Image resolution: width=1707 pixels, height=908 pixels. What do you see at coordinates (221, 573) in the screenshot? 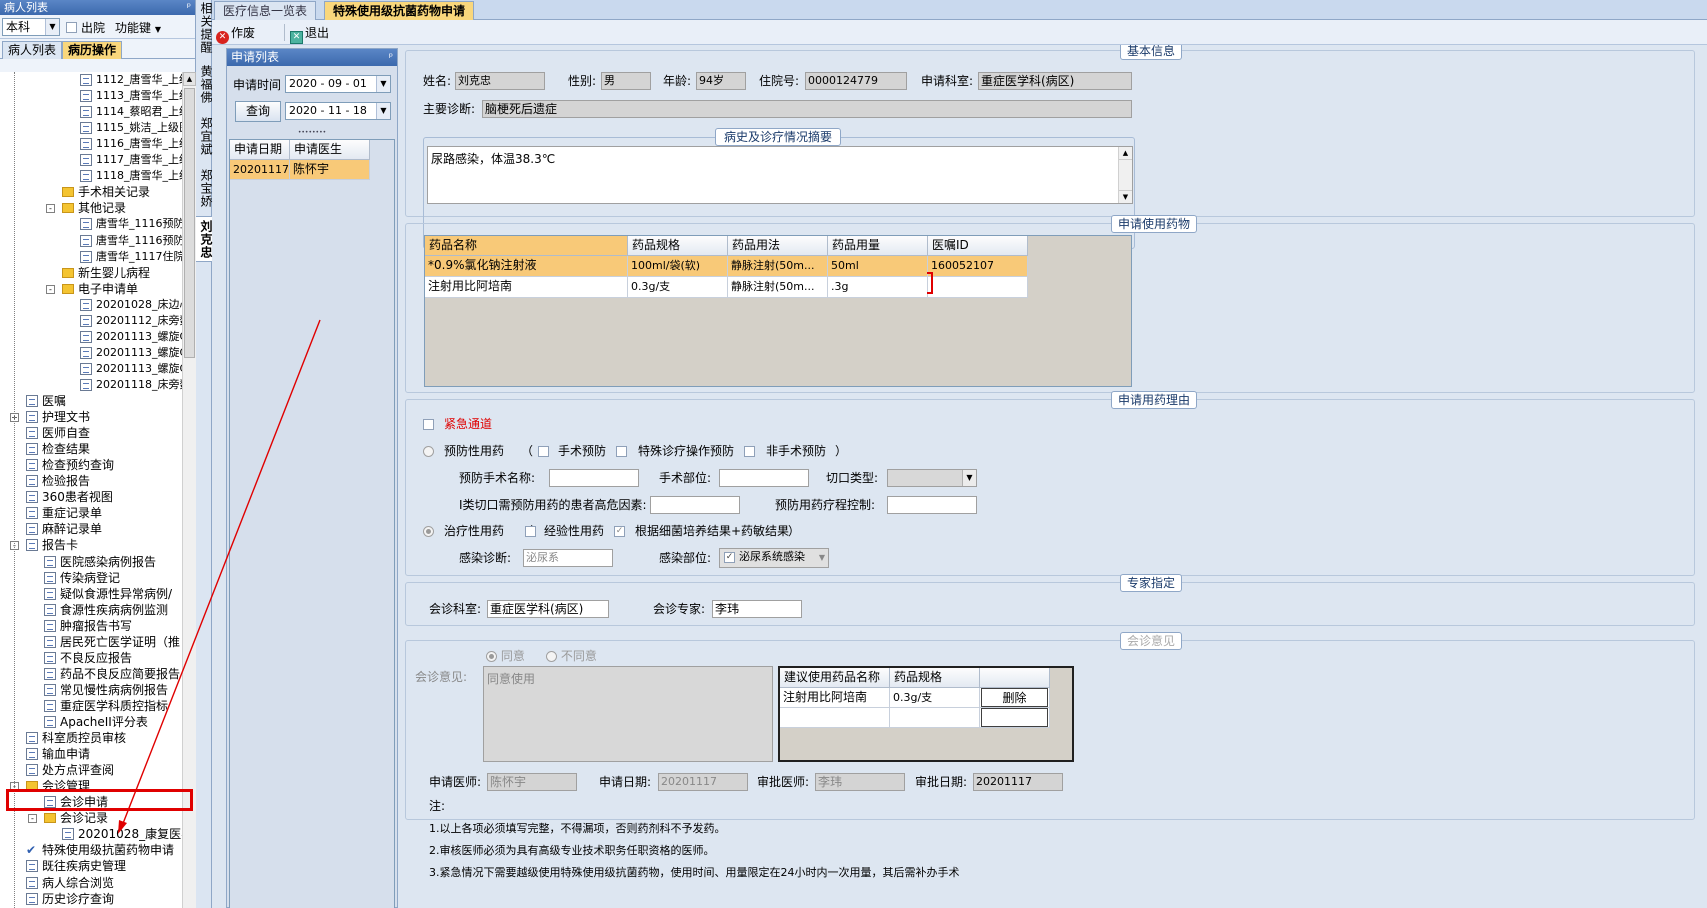
I see `arrow-line` at bounding box center [221, 573].